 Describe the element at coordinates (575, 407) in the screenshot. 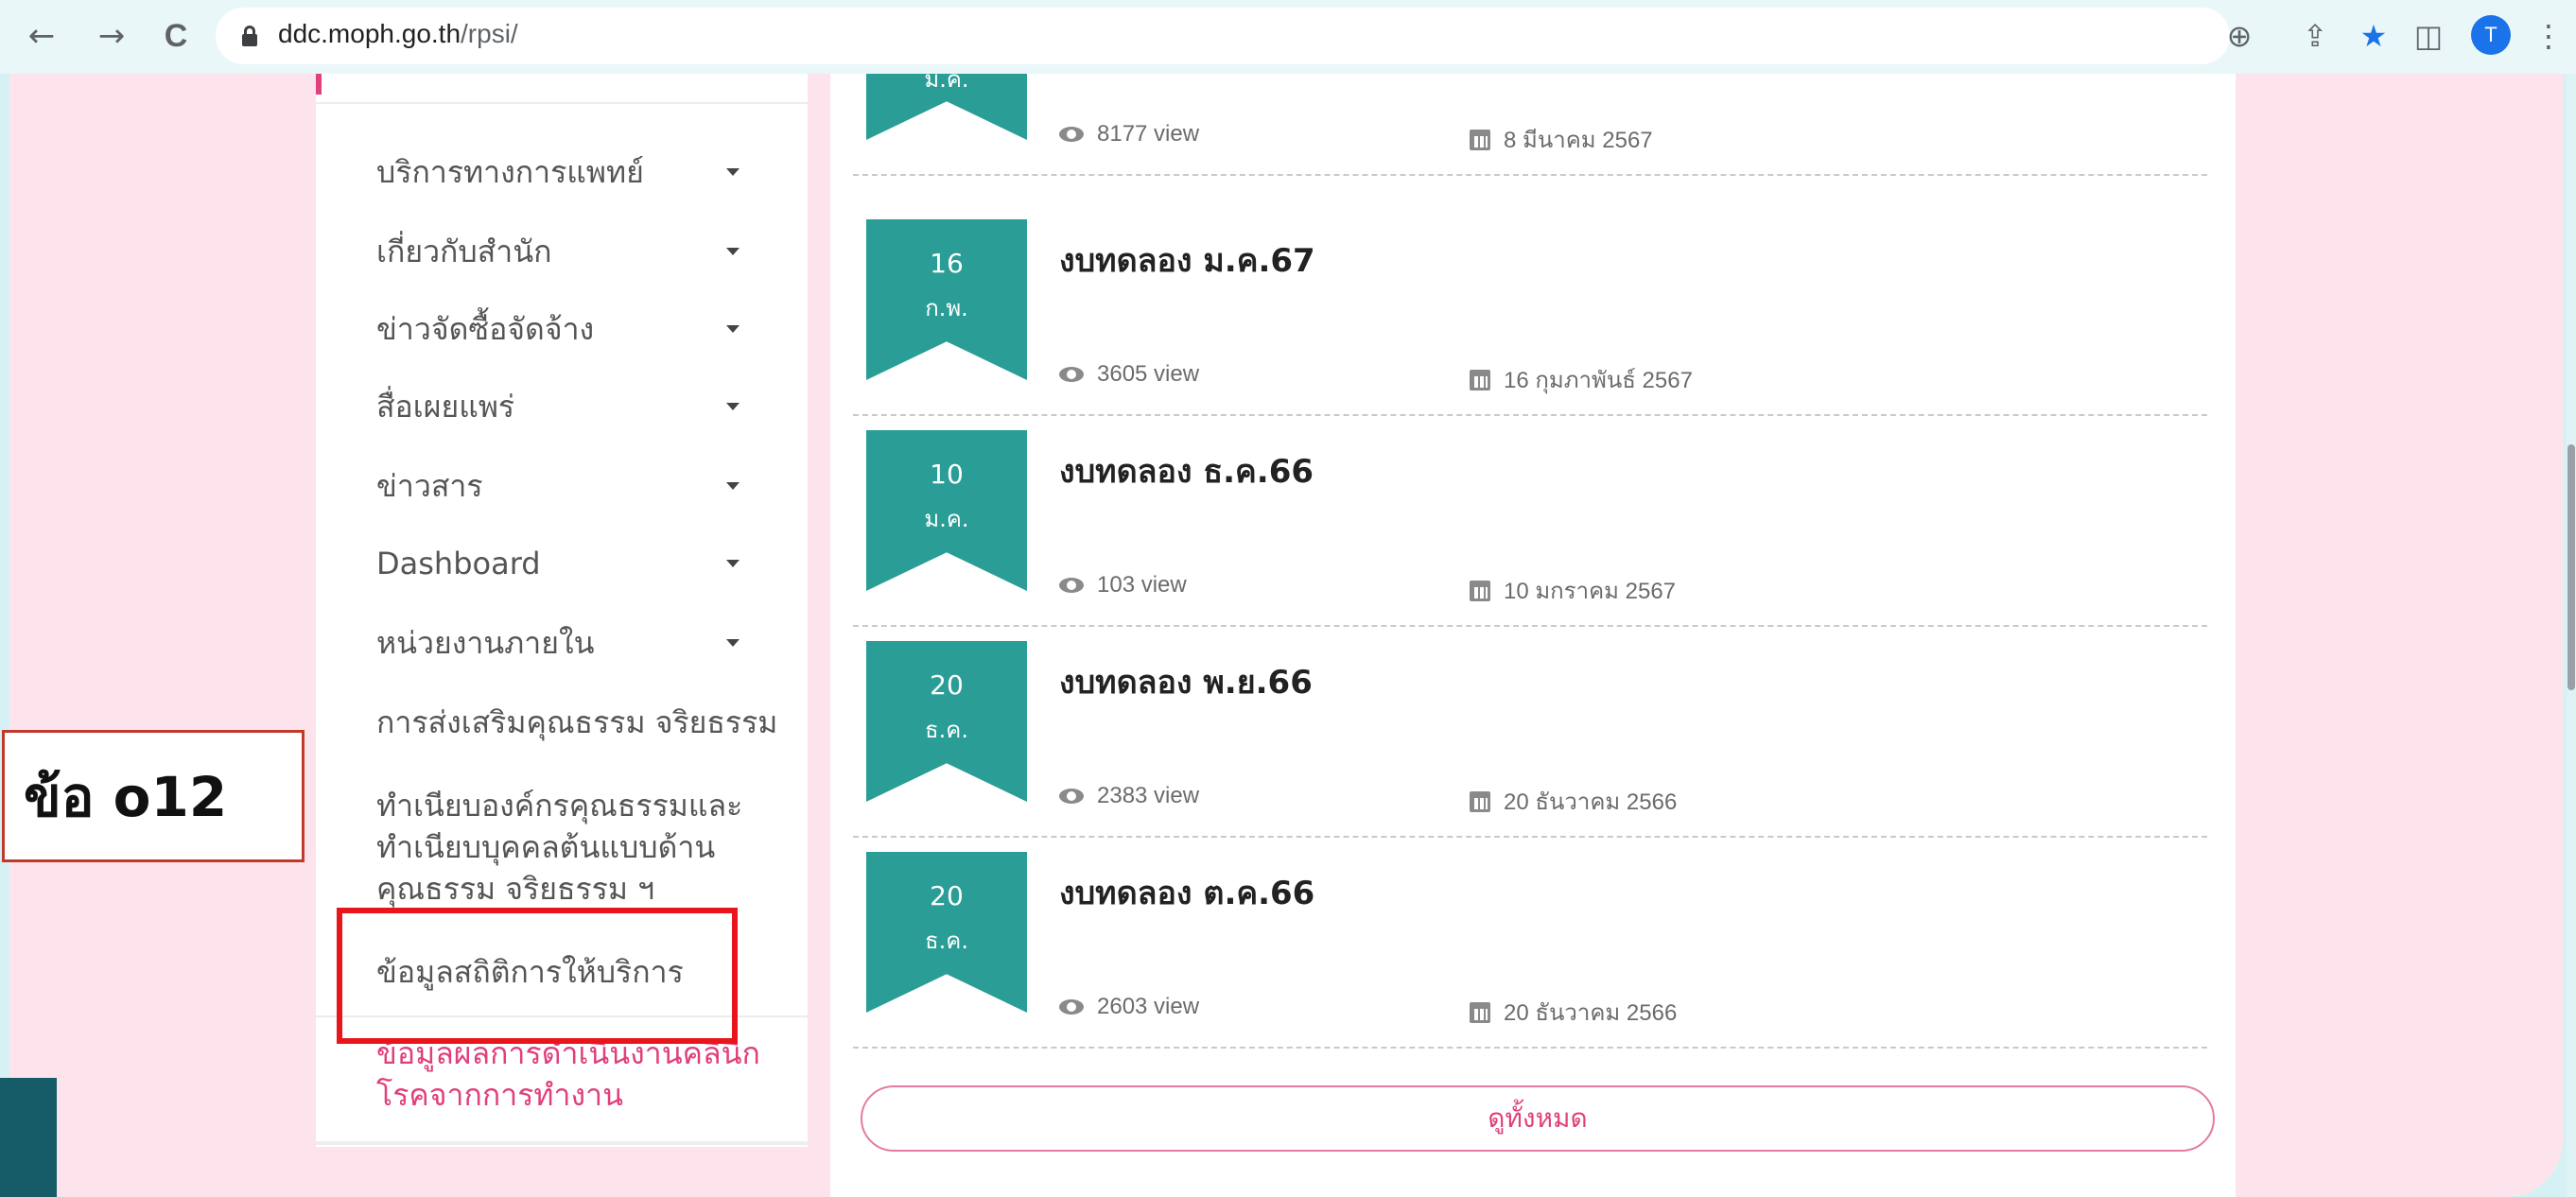

I see `sidebar-item-publications: สื่อเผยแพร่` at that location.